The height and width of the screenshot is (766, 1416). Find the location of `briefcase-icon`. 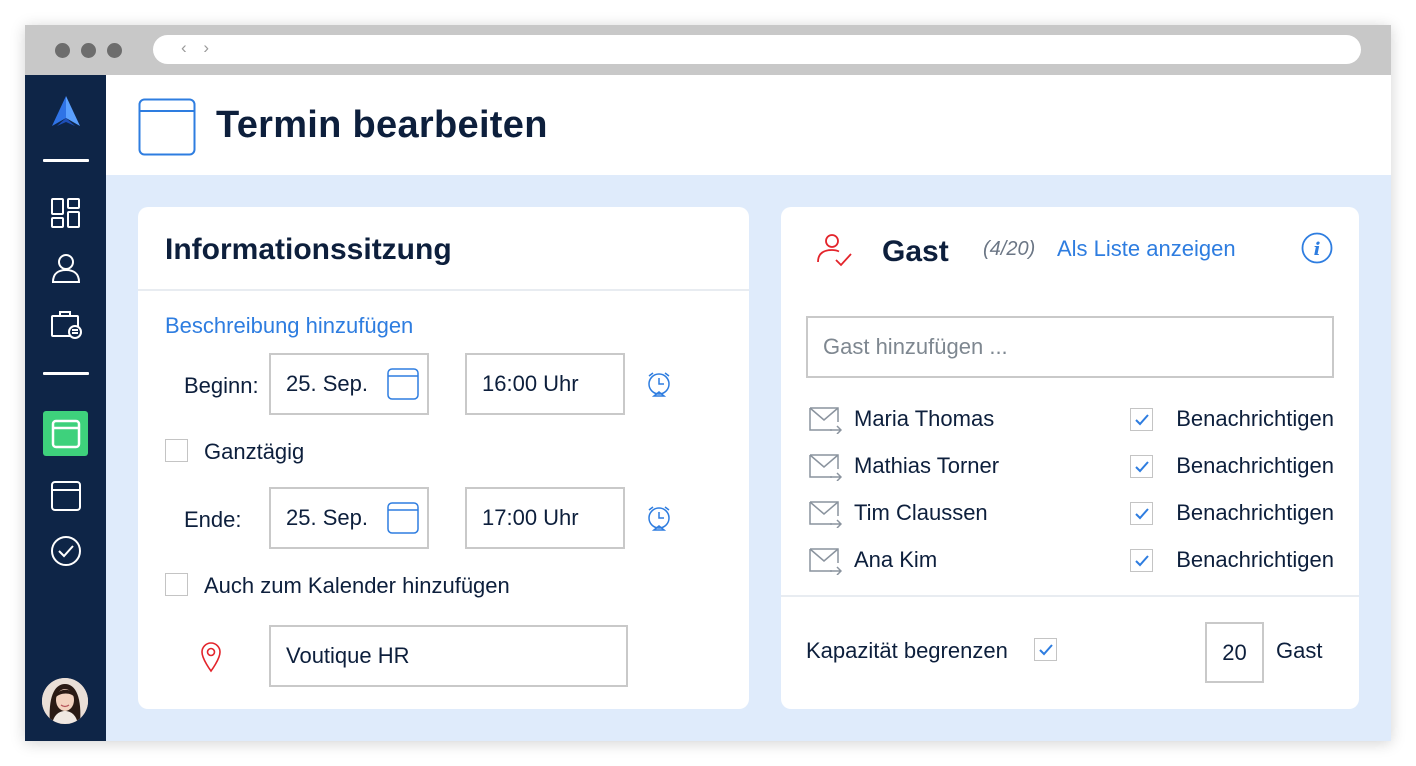

briefcase-icon is located at coordinates (65, 323).